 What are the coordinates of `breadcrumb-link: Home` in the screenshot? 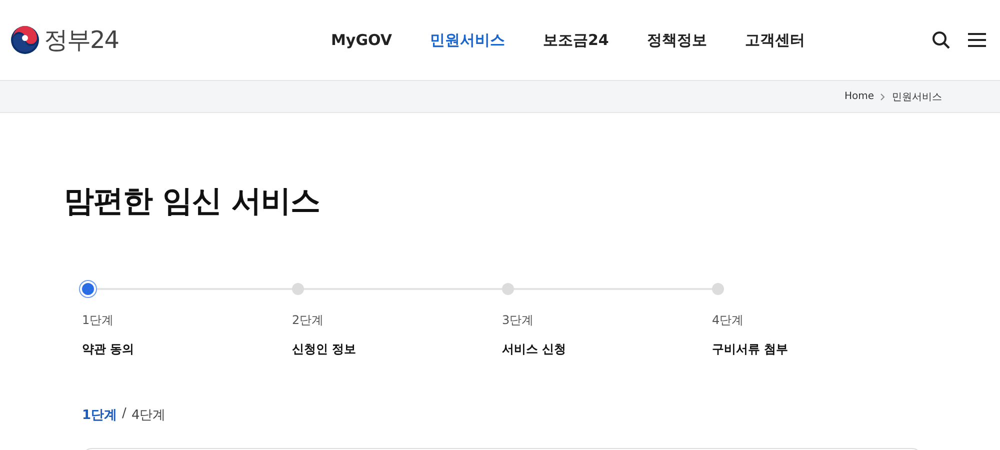 It's located at (859, 96).